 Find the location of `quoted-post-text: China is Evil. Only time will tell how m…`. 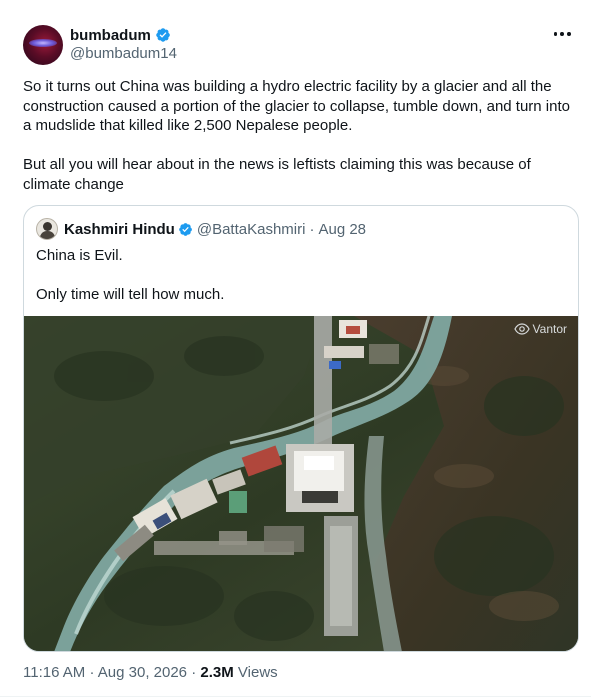

quoted-post-text: China is Evil. Only time will tell how m… is located at coordinates (130, 275).